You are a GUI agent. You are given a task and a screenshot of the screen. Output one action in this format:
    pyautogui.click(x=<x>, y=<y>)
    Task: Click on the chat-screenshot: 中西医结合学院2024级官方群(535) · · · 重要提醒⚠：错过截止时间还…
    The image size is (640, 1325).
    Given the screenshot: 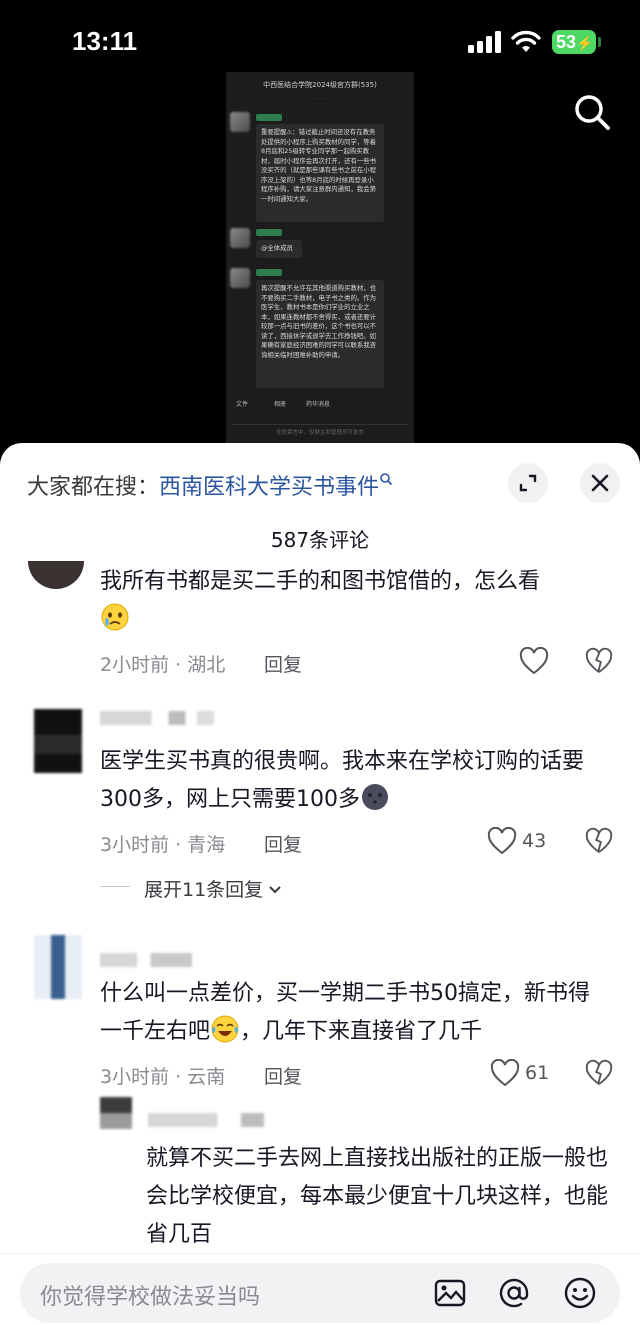 What is the action you would take?
    pyautogui.click(x=320, y=258)
    